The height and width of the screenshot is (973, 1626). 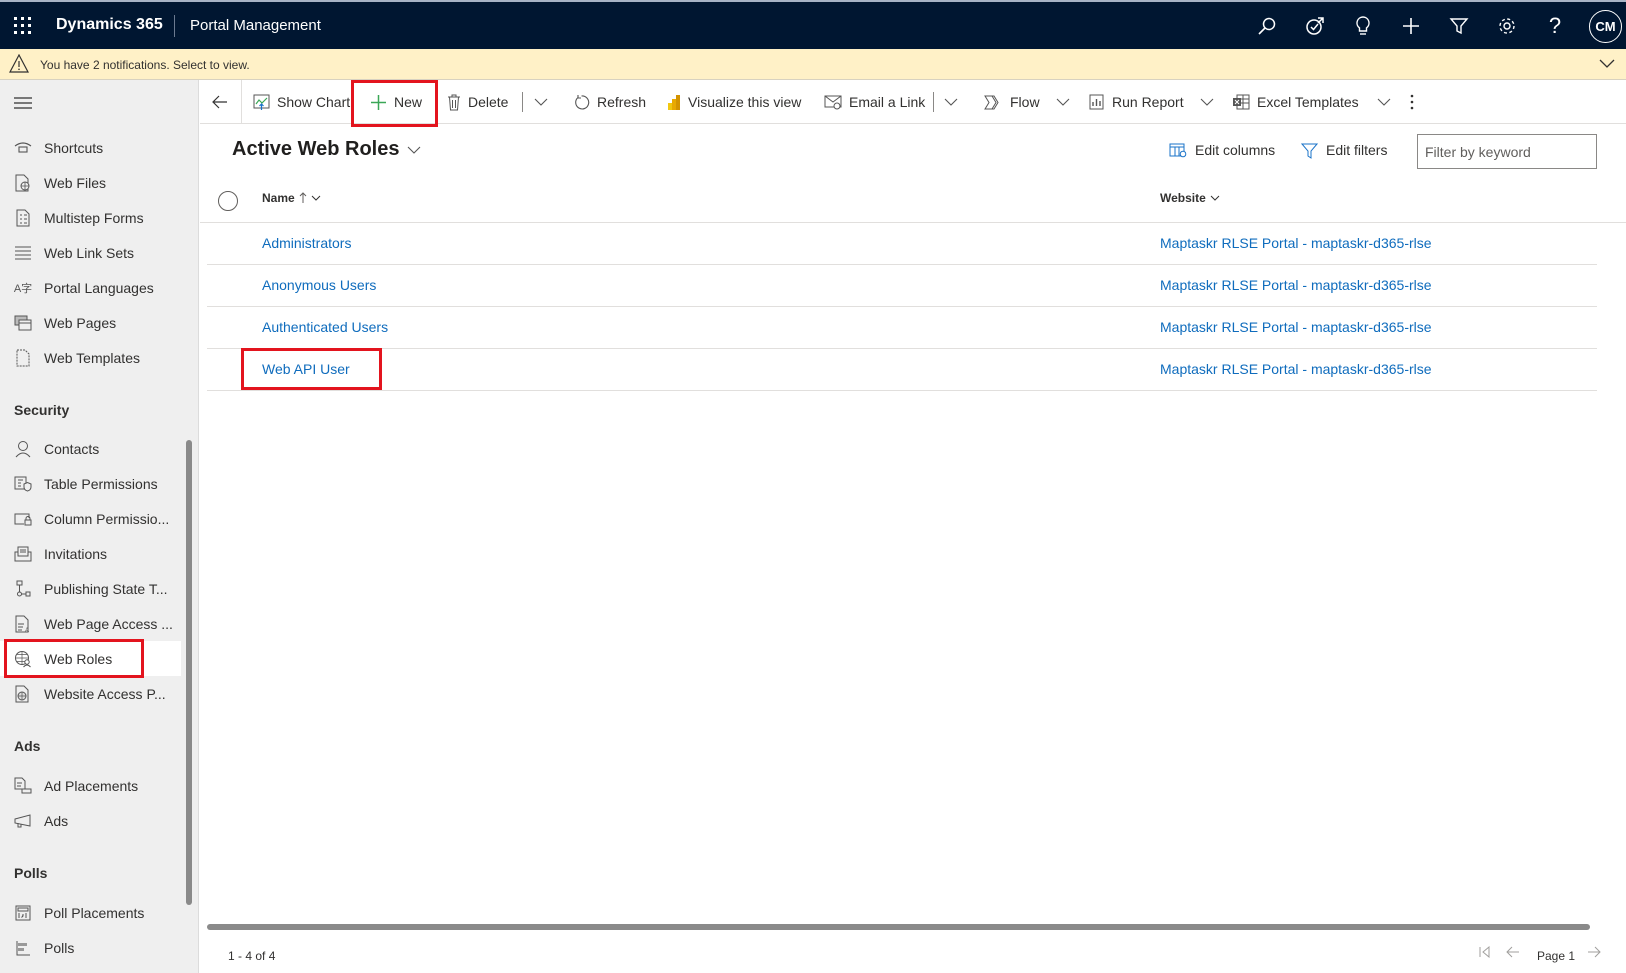 I want to click on filter-icon, so click(x=1459, y=26).